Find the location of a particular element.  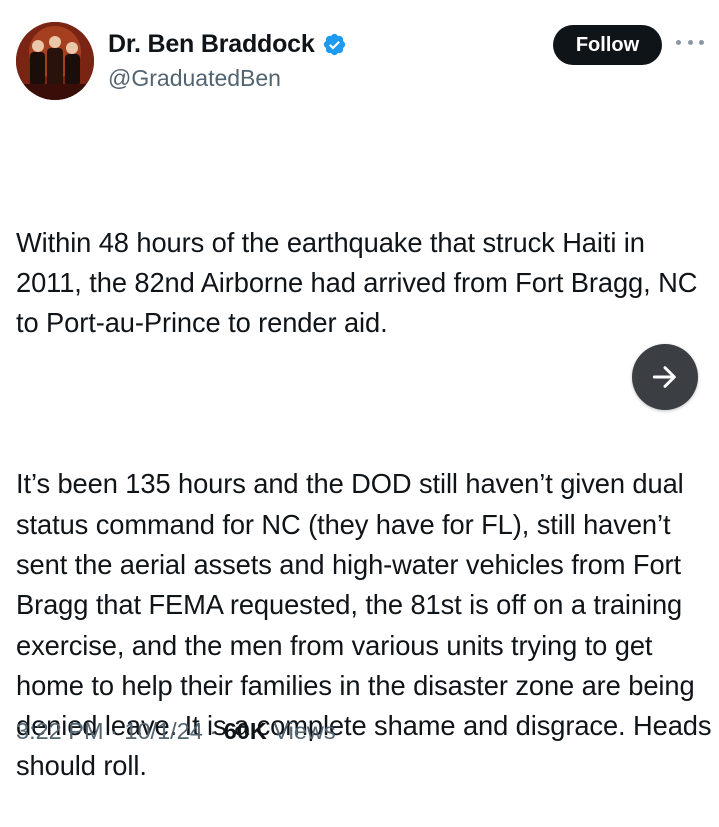

verified-badge-icon is located at coordinates (334, 44).